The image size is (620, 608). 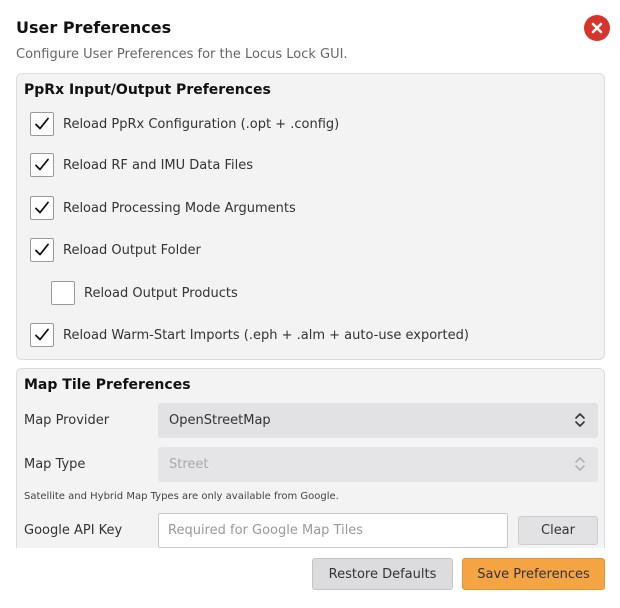 I want to click on google-api-key-label: Google API Key, so click(x=73, y=530).